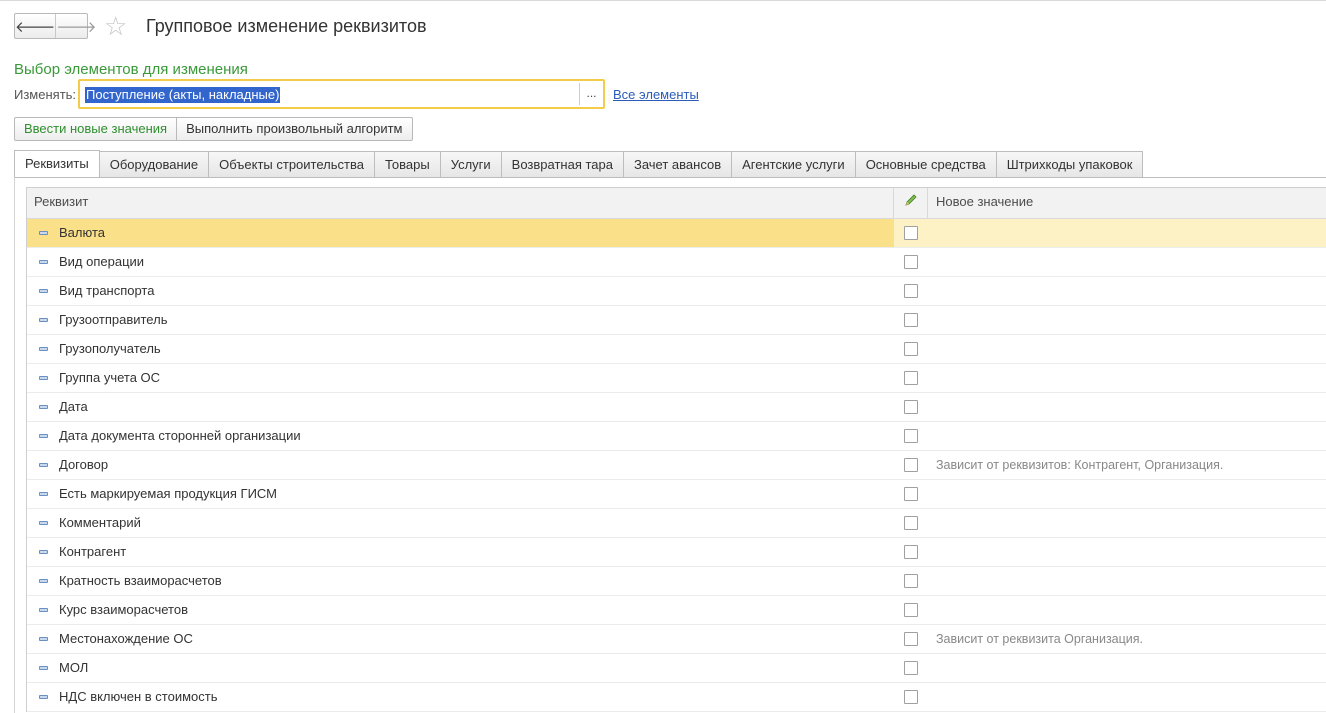 The width and height of the screenshot is (1326, 713). What do you see at coordinates (460, 407) in the screenshot?
I see `attribute-cell: Дата` at bounding box center [460, 407].